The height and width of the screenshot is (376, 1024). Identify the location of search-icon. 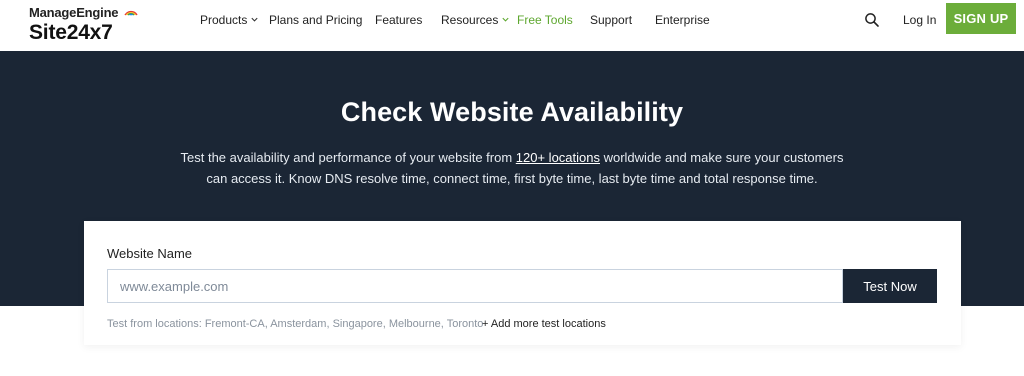
(872, 20).